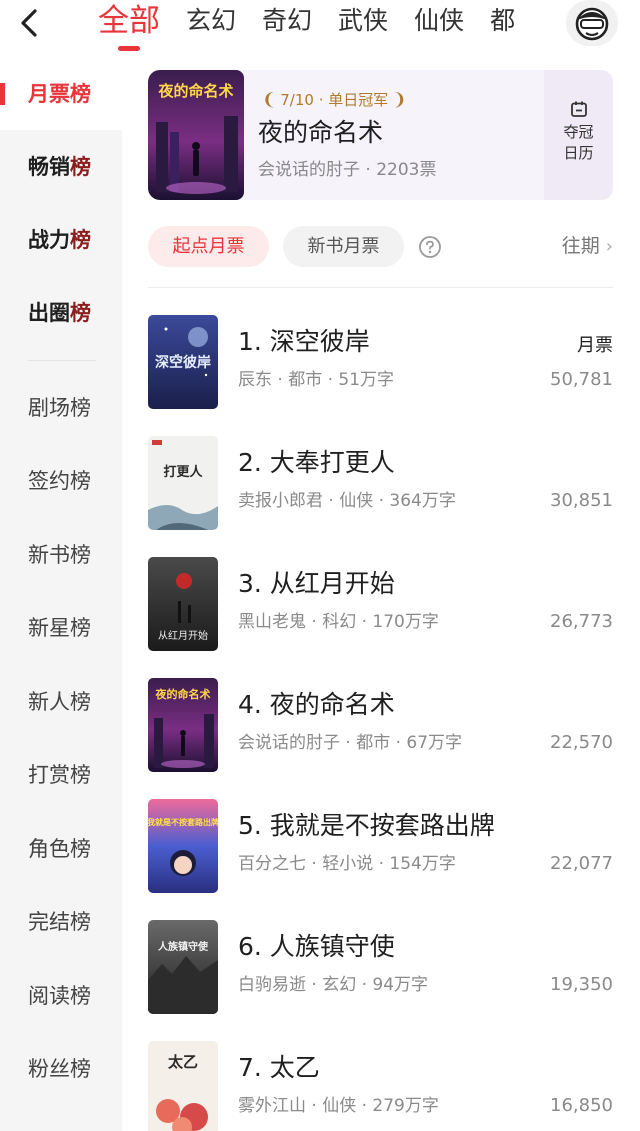 The width and height of the screenshot is (640, 1131). What do you see at coordinates (581, 1105) in the screenshot?
I see `vote-count: 16,850` at bounding box center [581, 1105].